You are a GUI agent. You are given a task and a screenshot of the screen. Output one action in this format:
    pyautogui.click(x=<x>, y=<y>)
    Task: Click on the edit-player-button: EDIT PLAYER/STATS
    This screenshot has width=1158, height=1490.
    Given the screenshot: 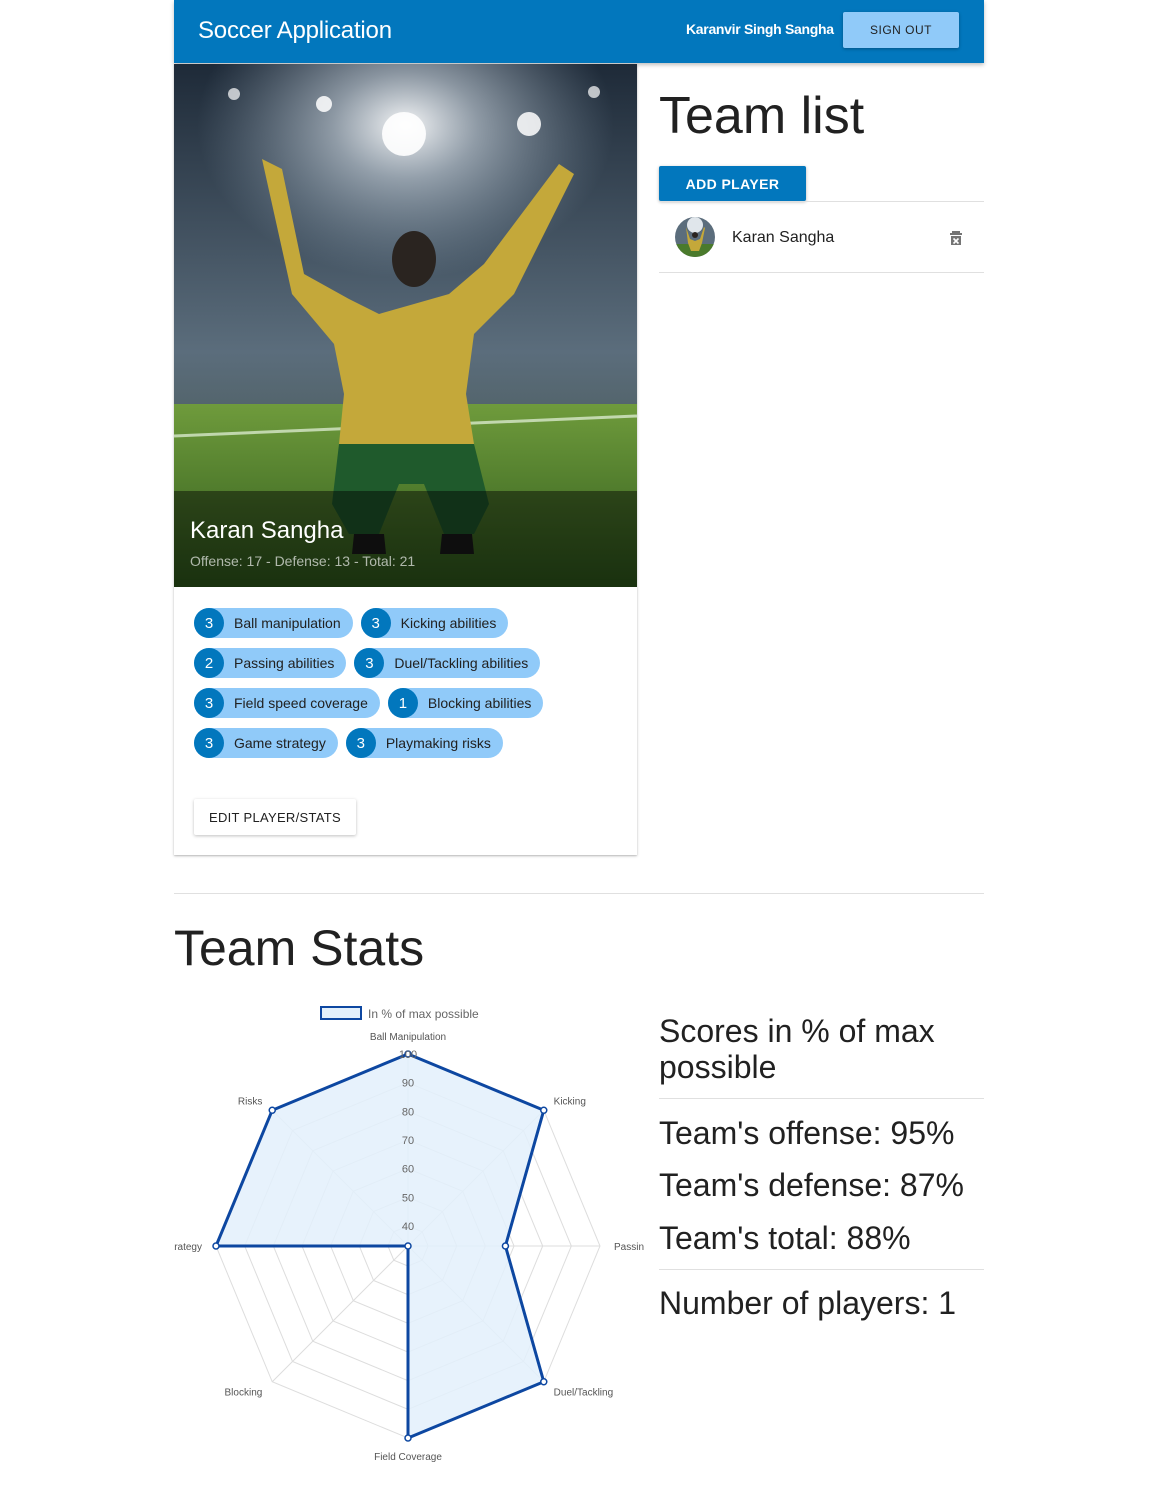 What is the action you would take?
    pyautogui.click(x=275, y=817)
    